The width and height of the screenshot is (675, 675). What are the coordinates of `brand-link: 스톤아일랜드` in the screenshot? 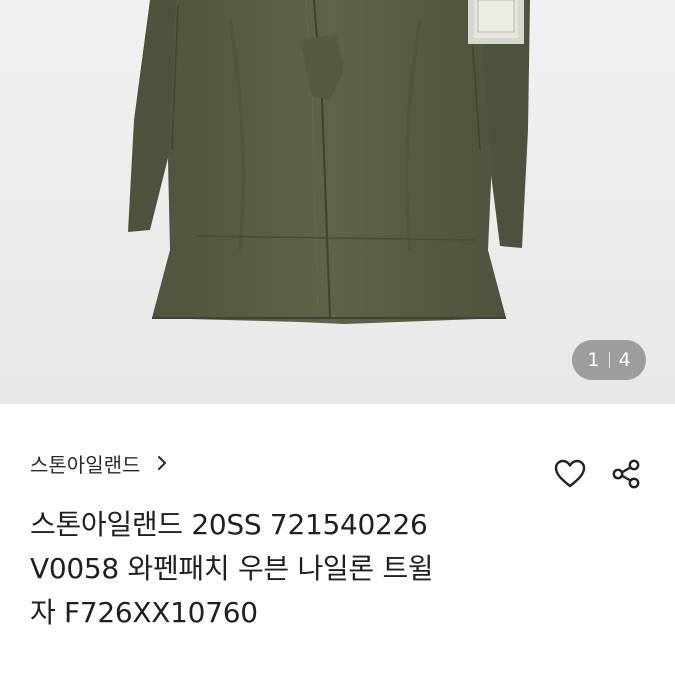 It's located at (101, 463).